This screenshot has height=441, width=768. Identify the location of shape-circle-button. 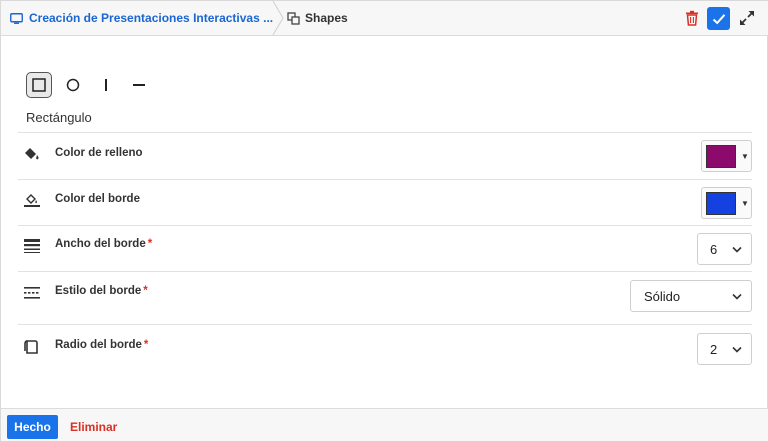
(73, 85).